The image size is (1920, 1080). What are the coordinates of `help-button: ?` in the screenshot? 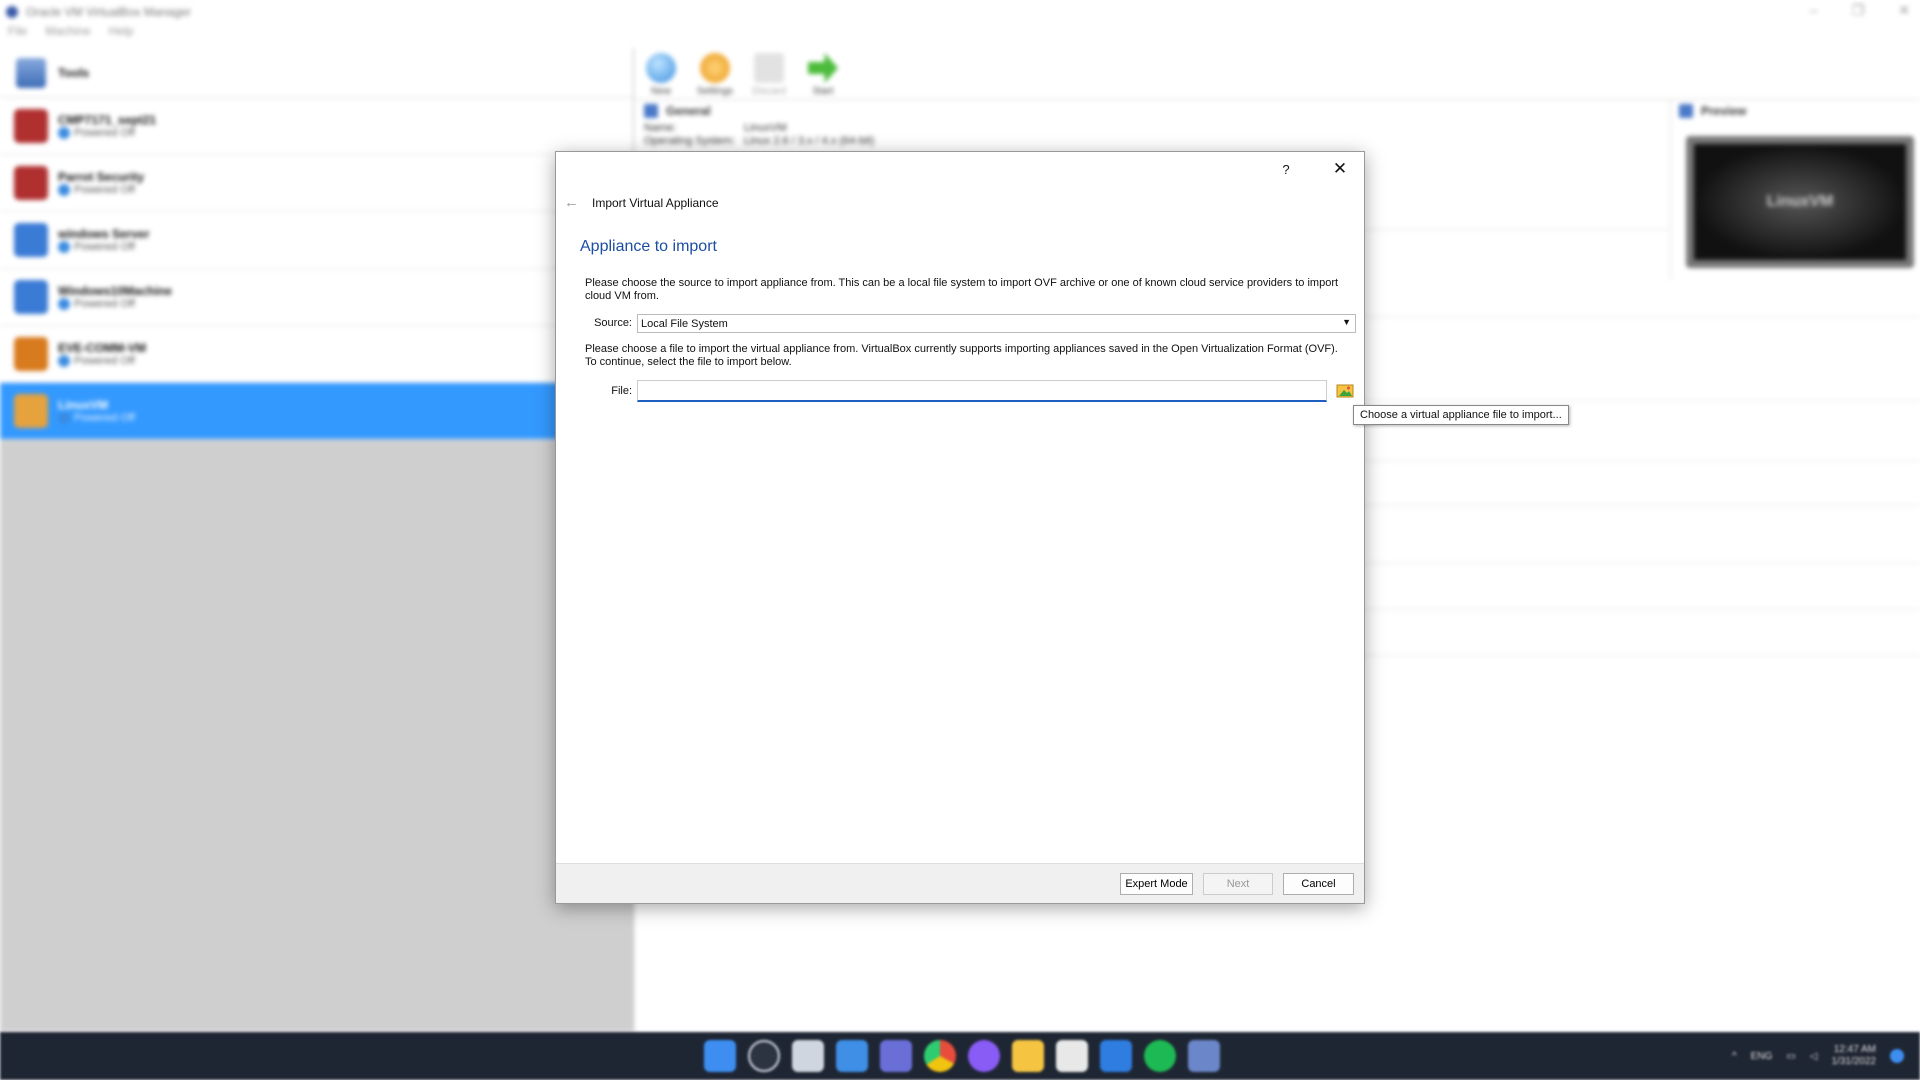 It's located at (1286, 169).